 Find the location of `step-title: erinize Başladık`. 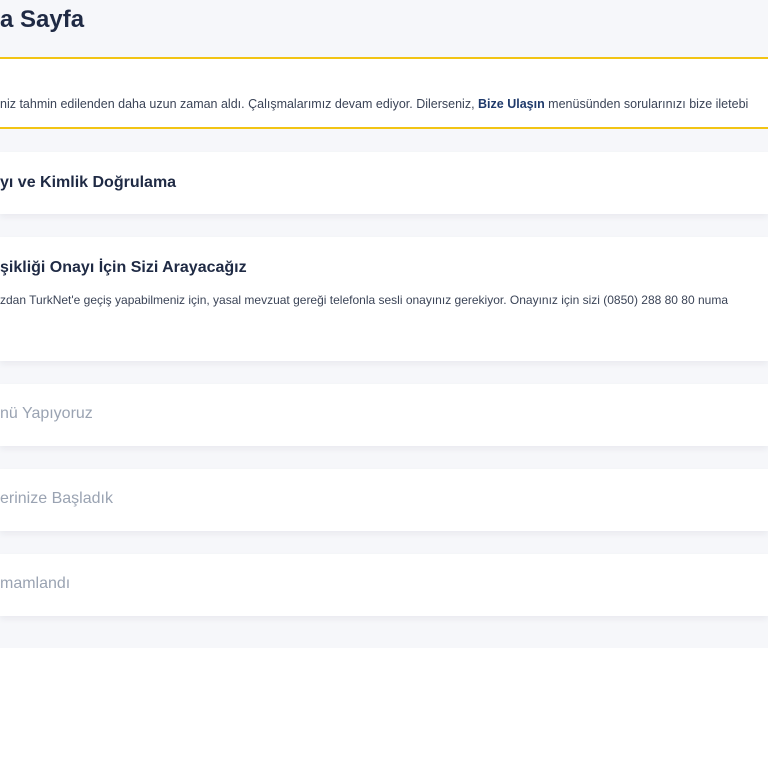

step-title: erinize Başladık is located at coordinates (56, 498).